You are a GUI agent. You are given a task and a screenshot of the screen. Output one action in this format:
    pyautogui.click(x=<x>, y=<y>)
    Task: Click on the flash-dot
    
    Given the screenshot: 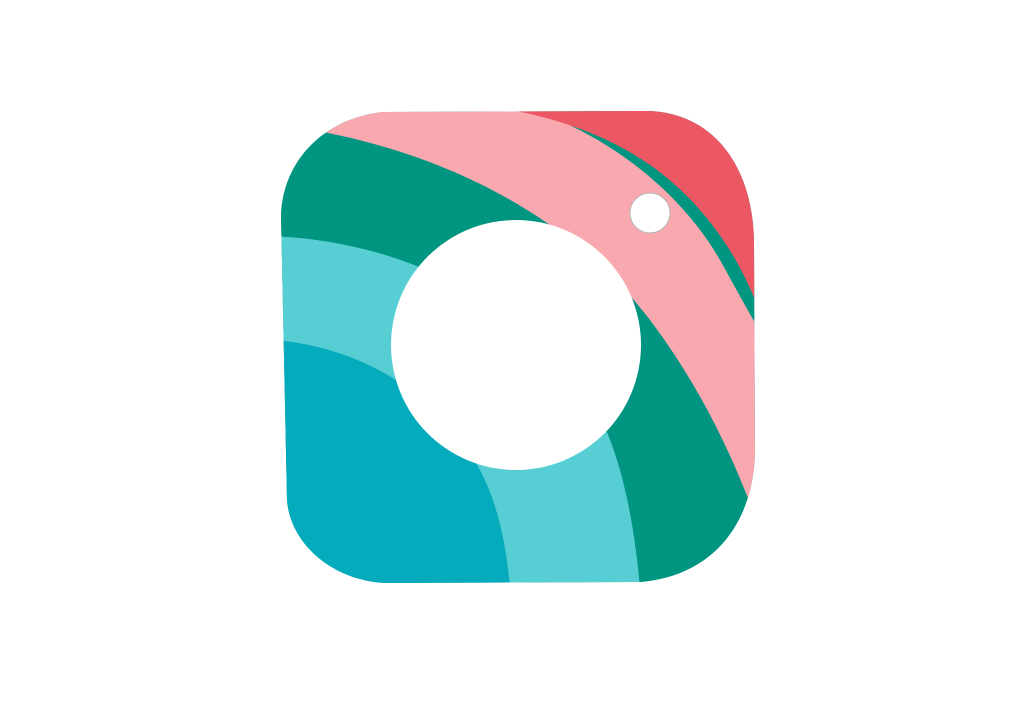 What is the action you would take?
    pyautogui.click(x=650, y=213)
    